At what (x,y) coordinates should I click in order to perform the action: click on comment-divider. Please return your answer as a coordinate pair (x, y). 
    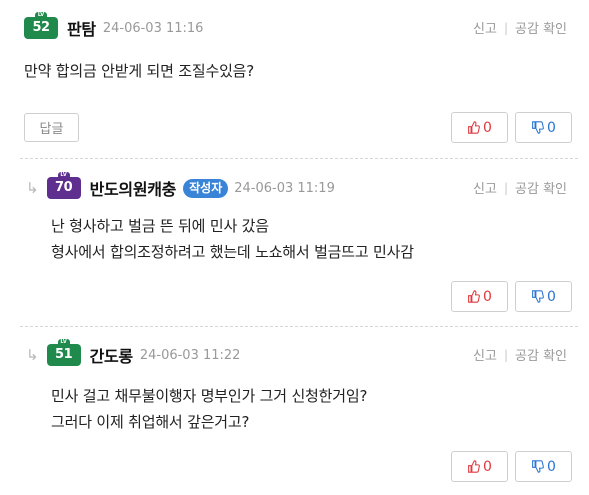
    Looking at the image, I should click on (299, 158).